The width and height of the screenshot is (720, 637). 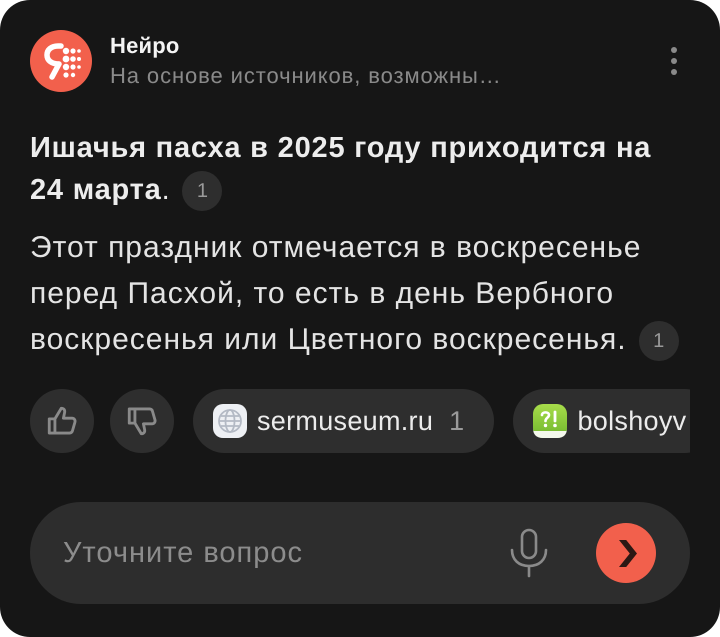 I want to click on source-chip: bolshoyv, so click(x=601, y=421).